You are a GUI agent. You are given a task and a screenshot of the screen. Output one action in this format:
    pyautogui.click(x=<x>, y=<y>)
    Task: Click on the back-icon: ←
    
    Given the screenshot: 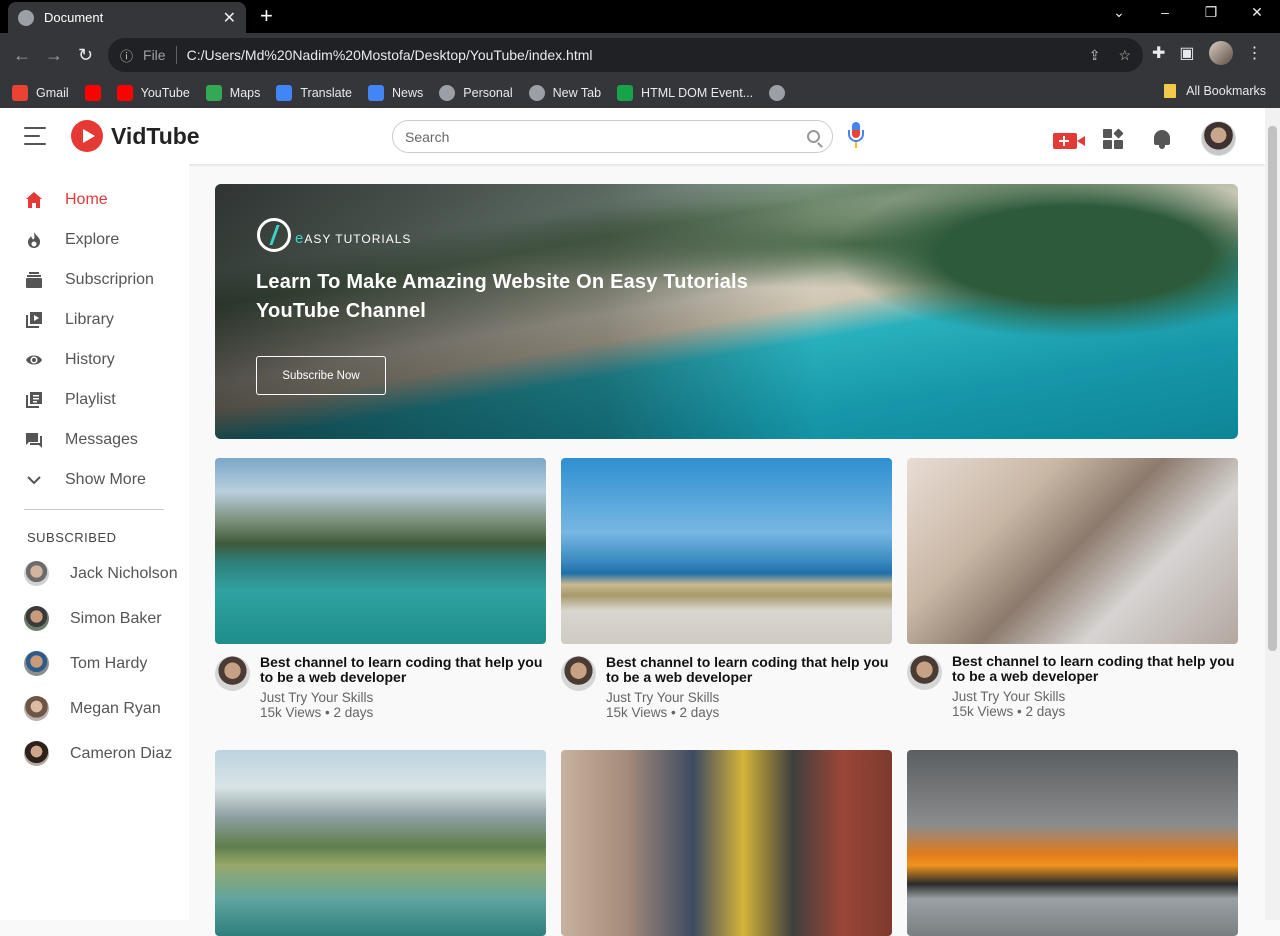 What is the action you would take?
    pyautogui.click(x=22, y=55)
    